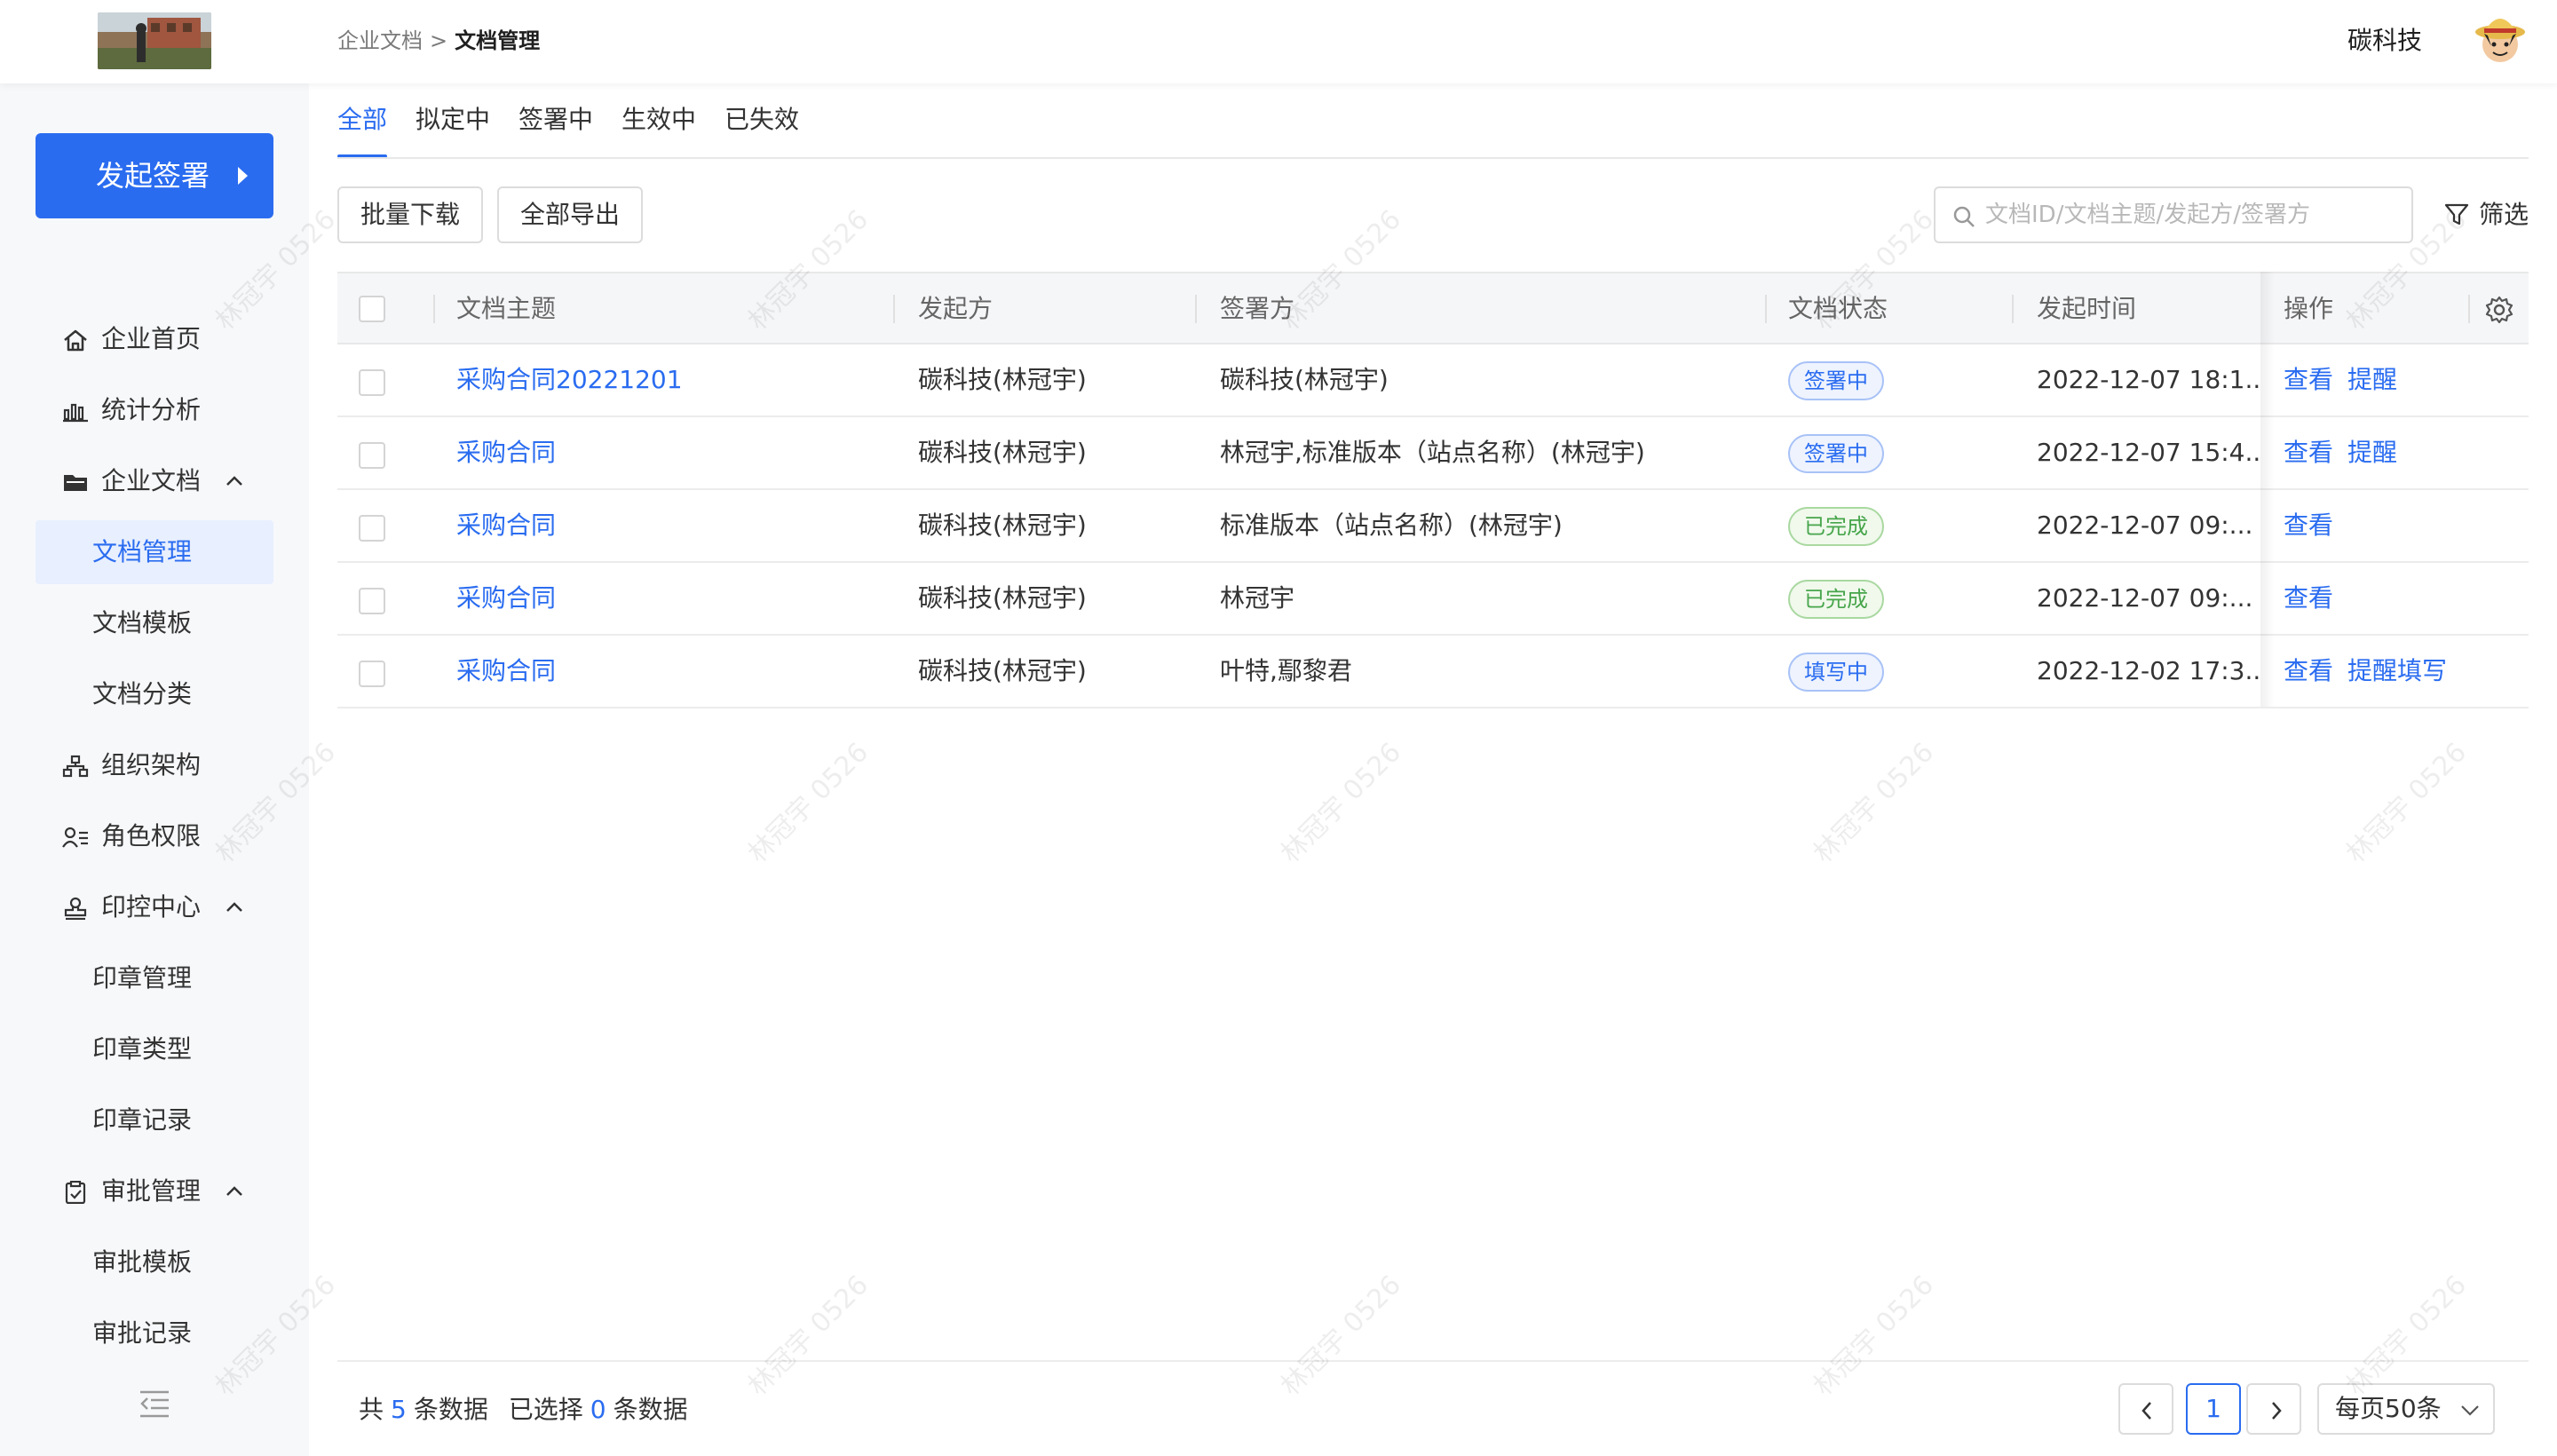  Describe the element at coordinates (545, 1409) in the screenshot. I see `selected-prefix: 已选择` at that location.